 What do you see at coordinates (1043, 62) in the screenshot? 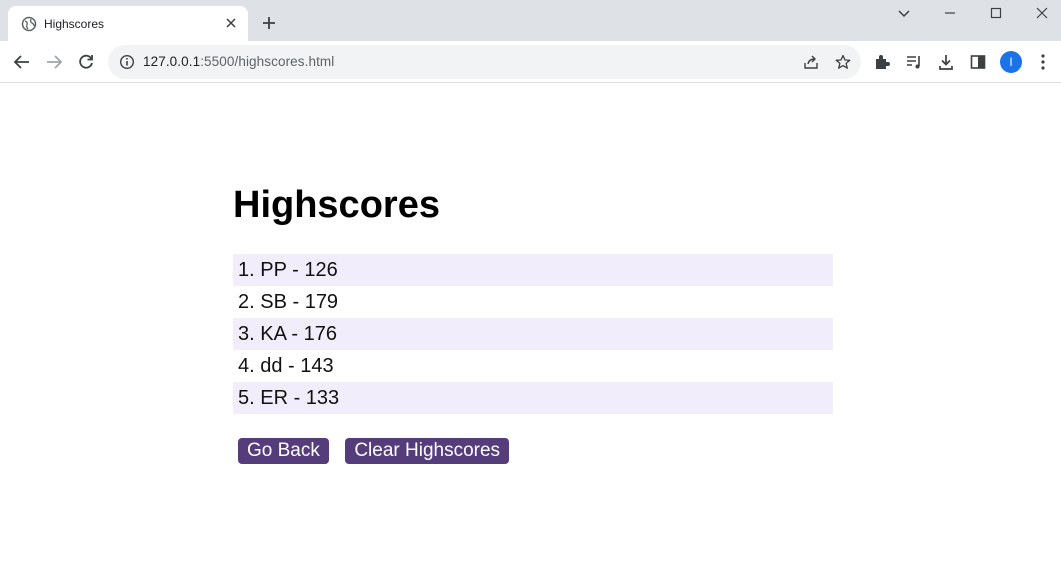
I see `menu-kebab-icon` at bounding box center [1043, 62].